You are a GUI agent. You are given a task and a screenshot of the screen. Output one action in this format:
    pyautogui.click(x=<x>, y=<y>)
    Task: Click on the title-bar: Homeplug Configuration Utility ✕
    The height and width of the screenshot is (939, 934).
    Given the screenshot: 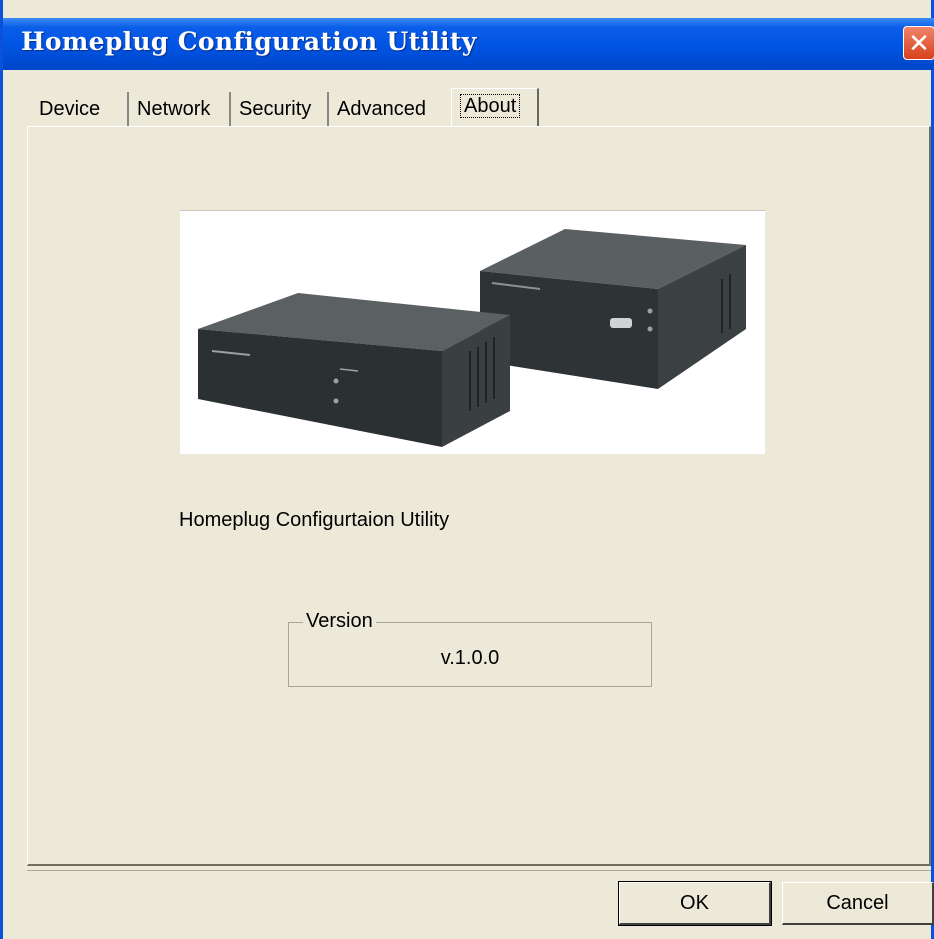 What is the action you would take?
    pyautogui.click(x=468, y=44)
    